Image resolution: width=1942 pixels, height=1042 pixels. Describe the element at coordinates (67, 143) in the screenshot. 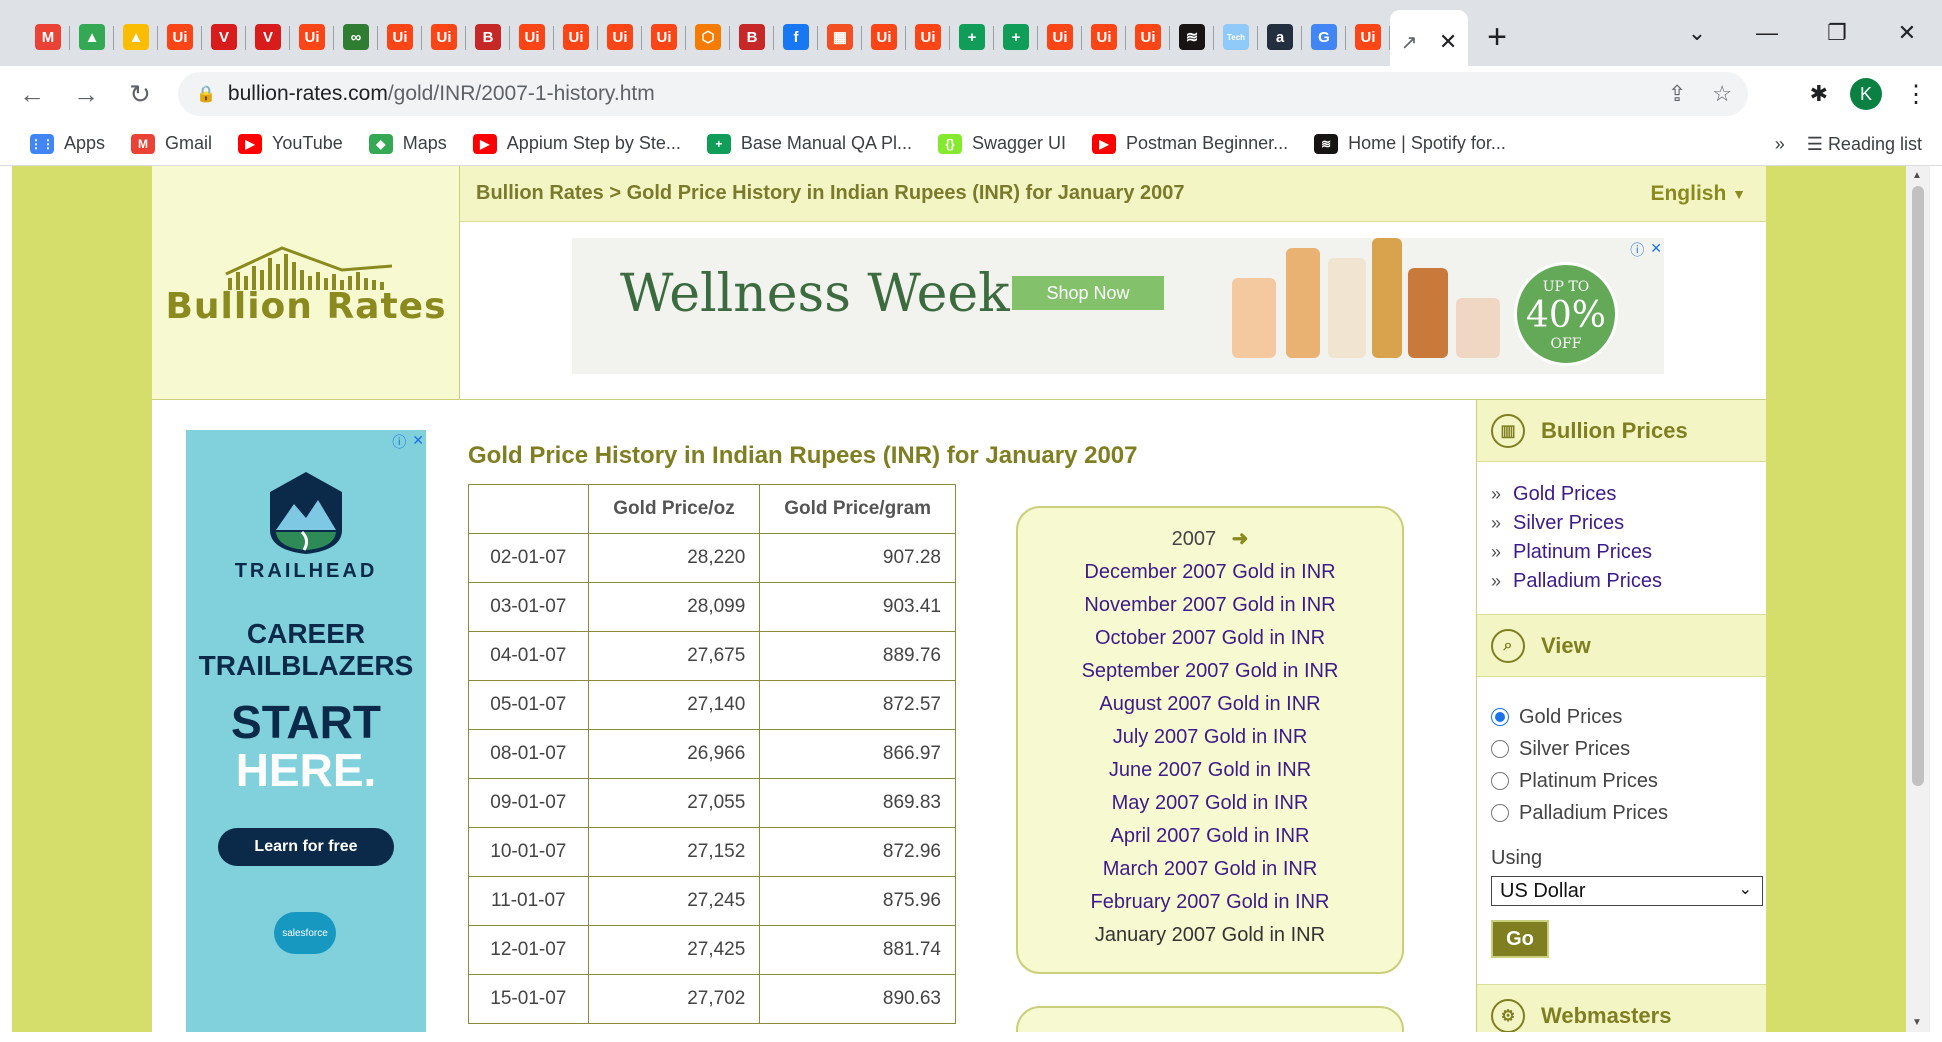

I see `bookmark-item: ⋮⋮ Apps` at that location.